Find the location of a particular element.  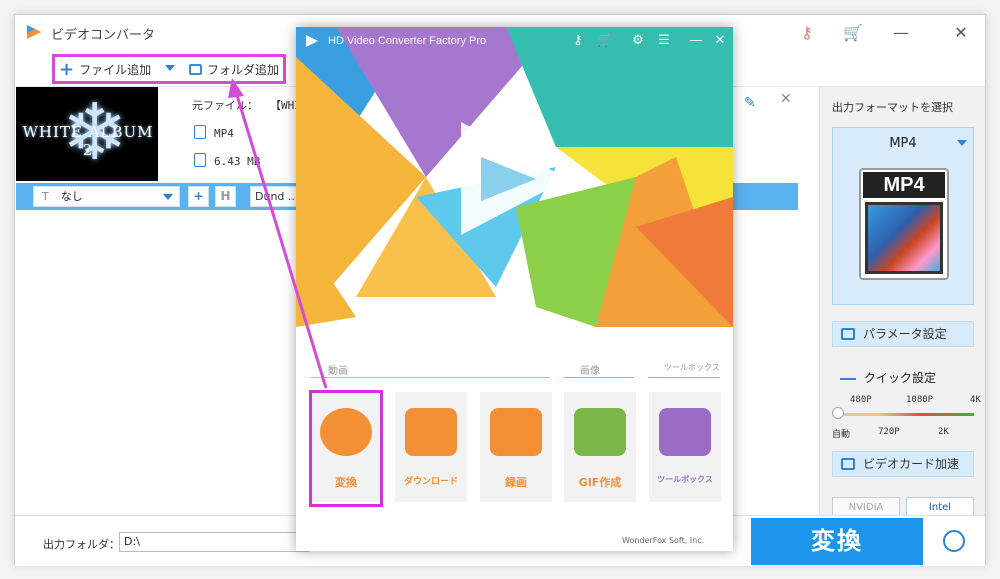

convert-highlight-frame is located at coordinates (346, 448).